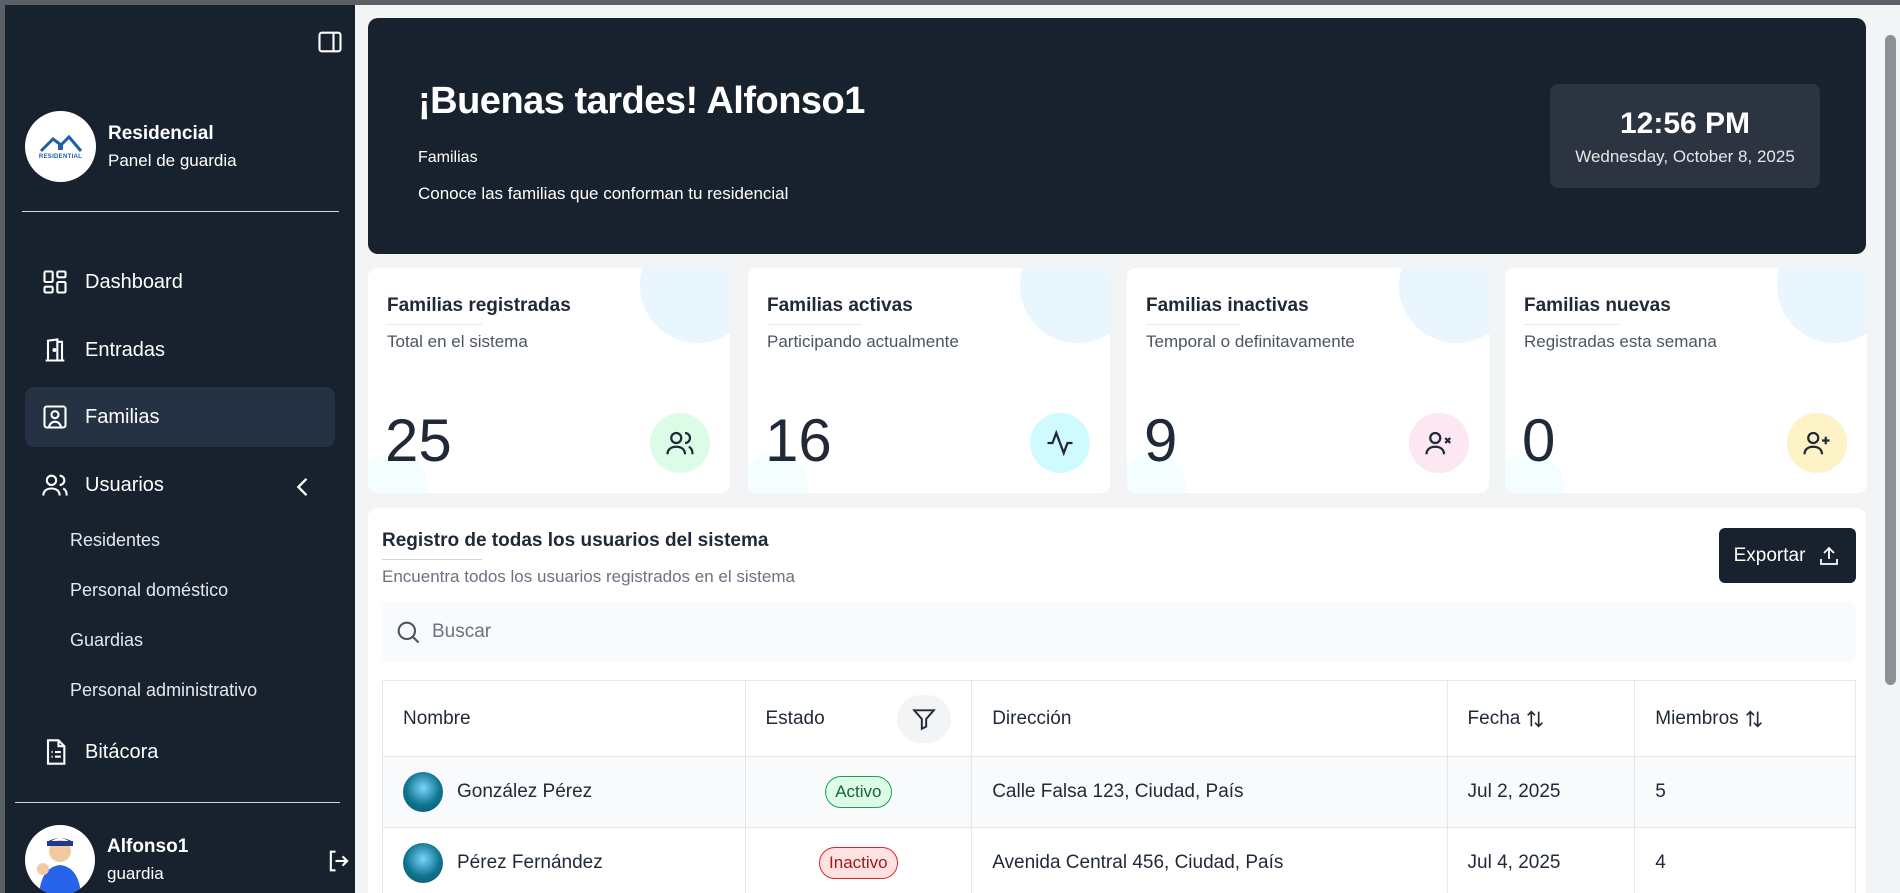 Image resolution: width=1900 pixels, height=893 pixels. Describe the element at coordinates (840, 305) in the screenshot. I see `stat-title: Familias activas` at that location.